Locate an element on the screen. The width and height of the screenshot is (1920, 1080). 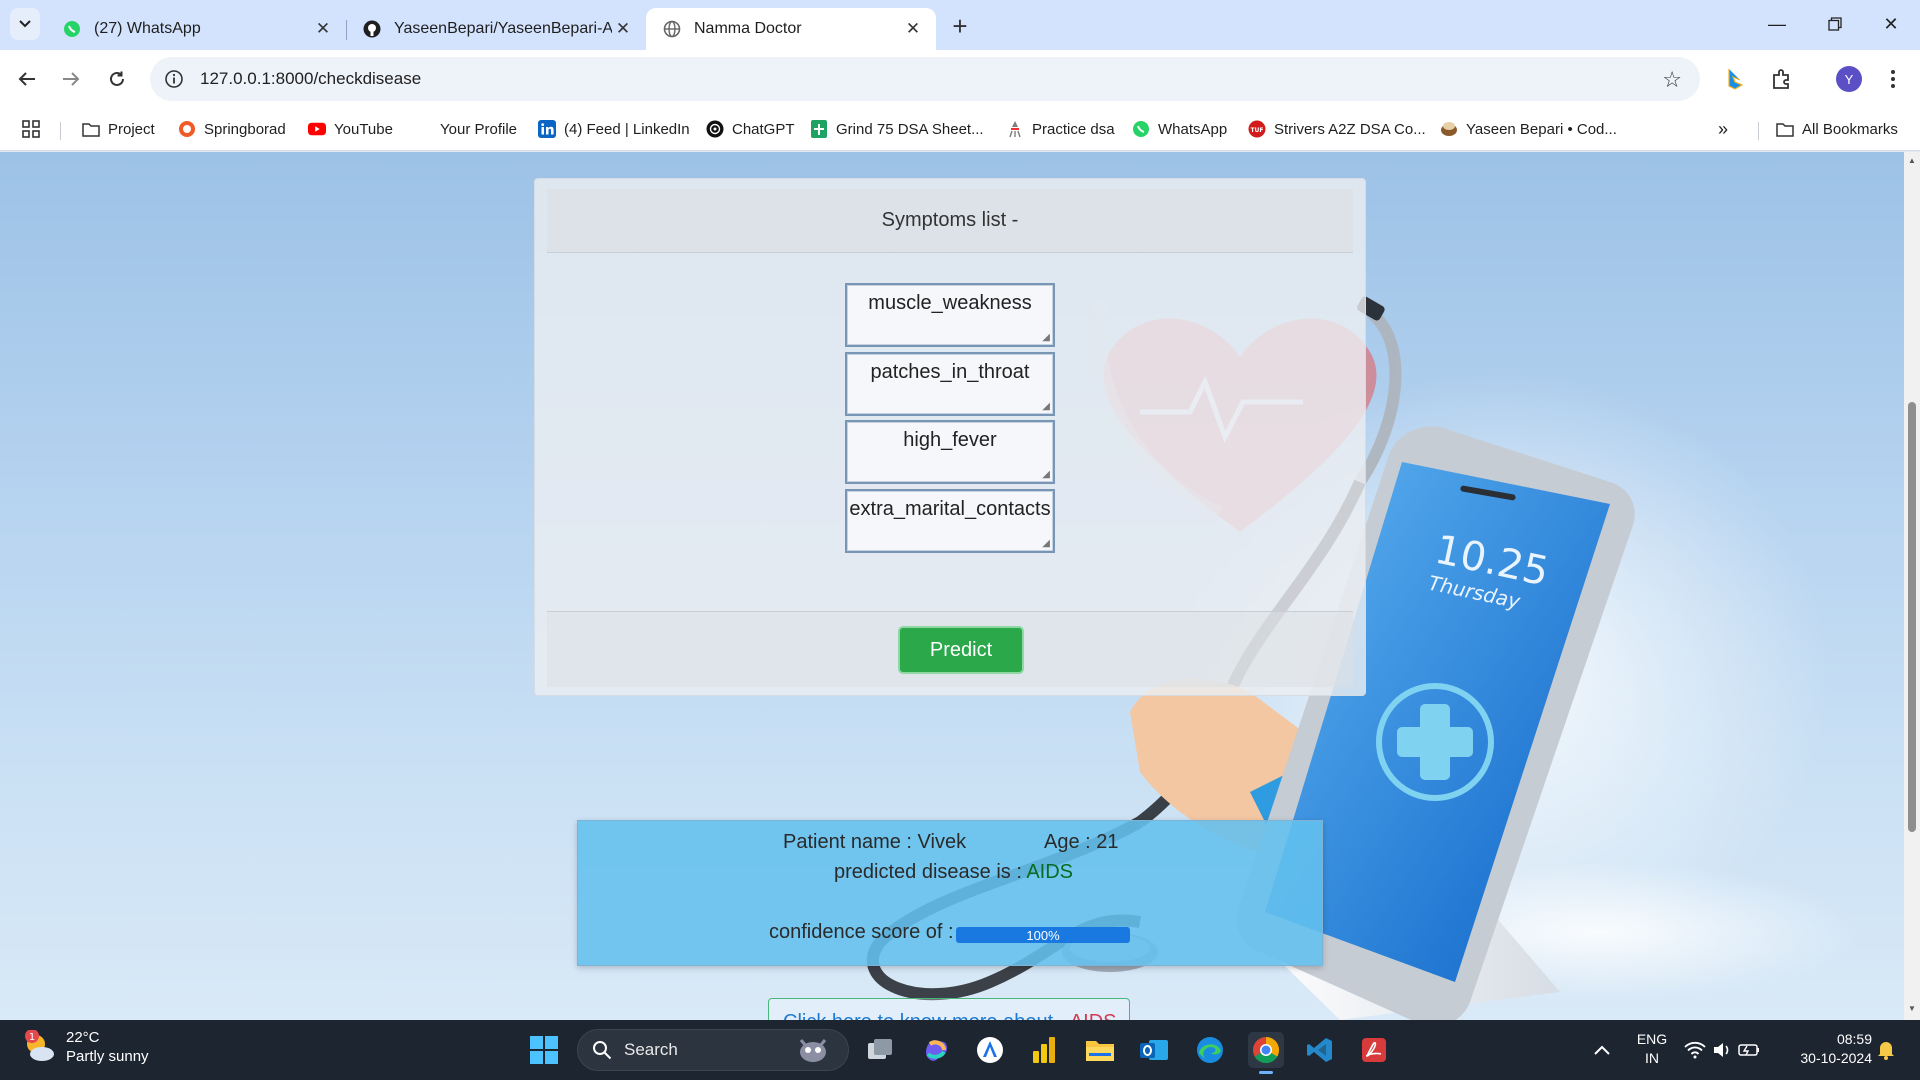
tab-github: YaseenBepari/YaseenBepari-AI- ✕ is located at coordinates (496, 29).